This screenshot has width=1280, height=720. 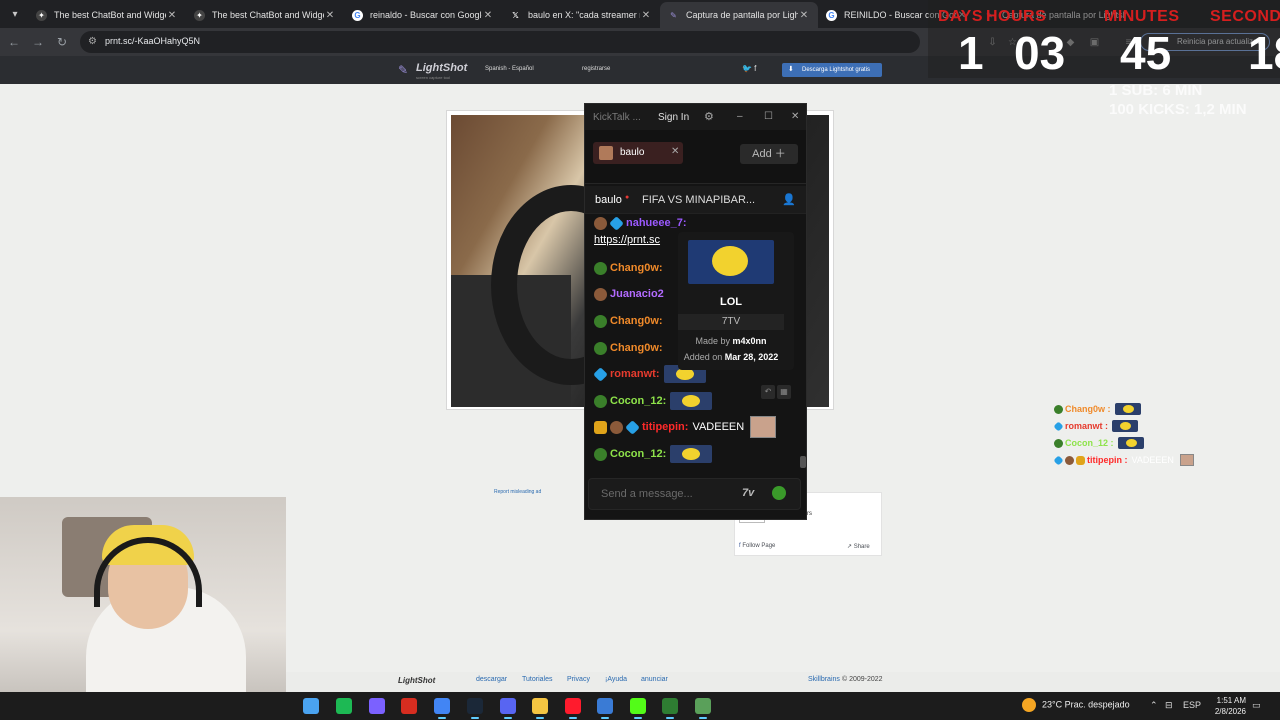 I want to click on add-channel-button: Add ＋, so click(x=769, y=154).